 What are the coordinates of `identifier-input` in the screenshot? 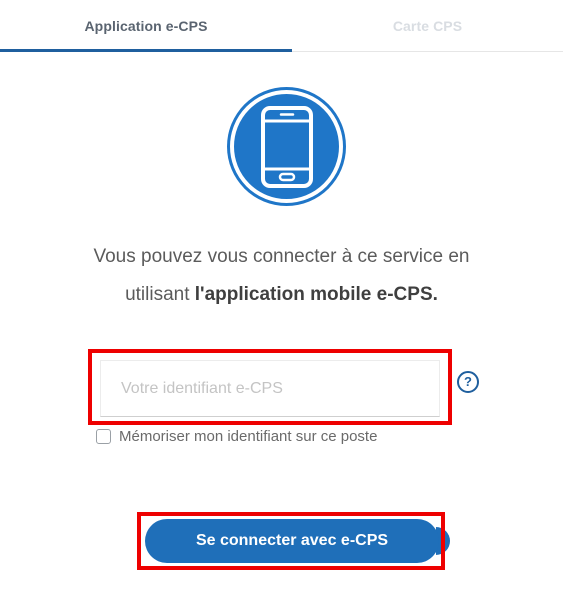 It's located at (270, 388).